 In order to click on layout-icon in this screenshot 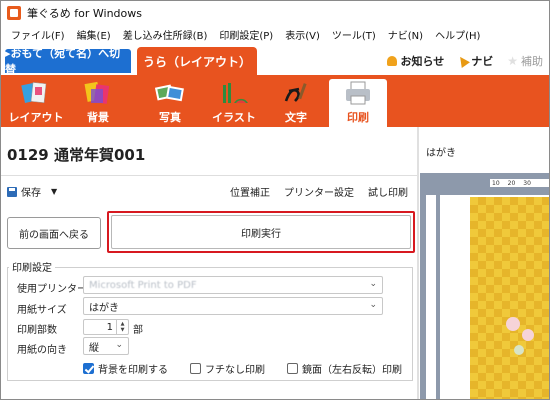, I will do `click(34, 93)`.